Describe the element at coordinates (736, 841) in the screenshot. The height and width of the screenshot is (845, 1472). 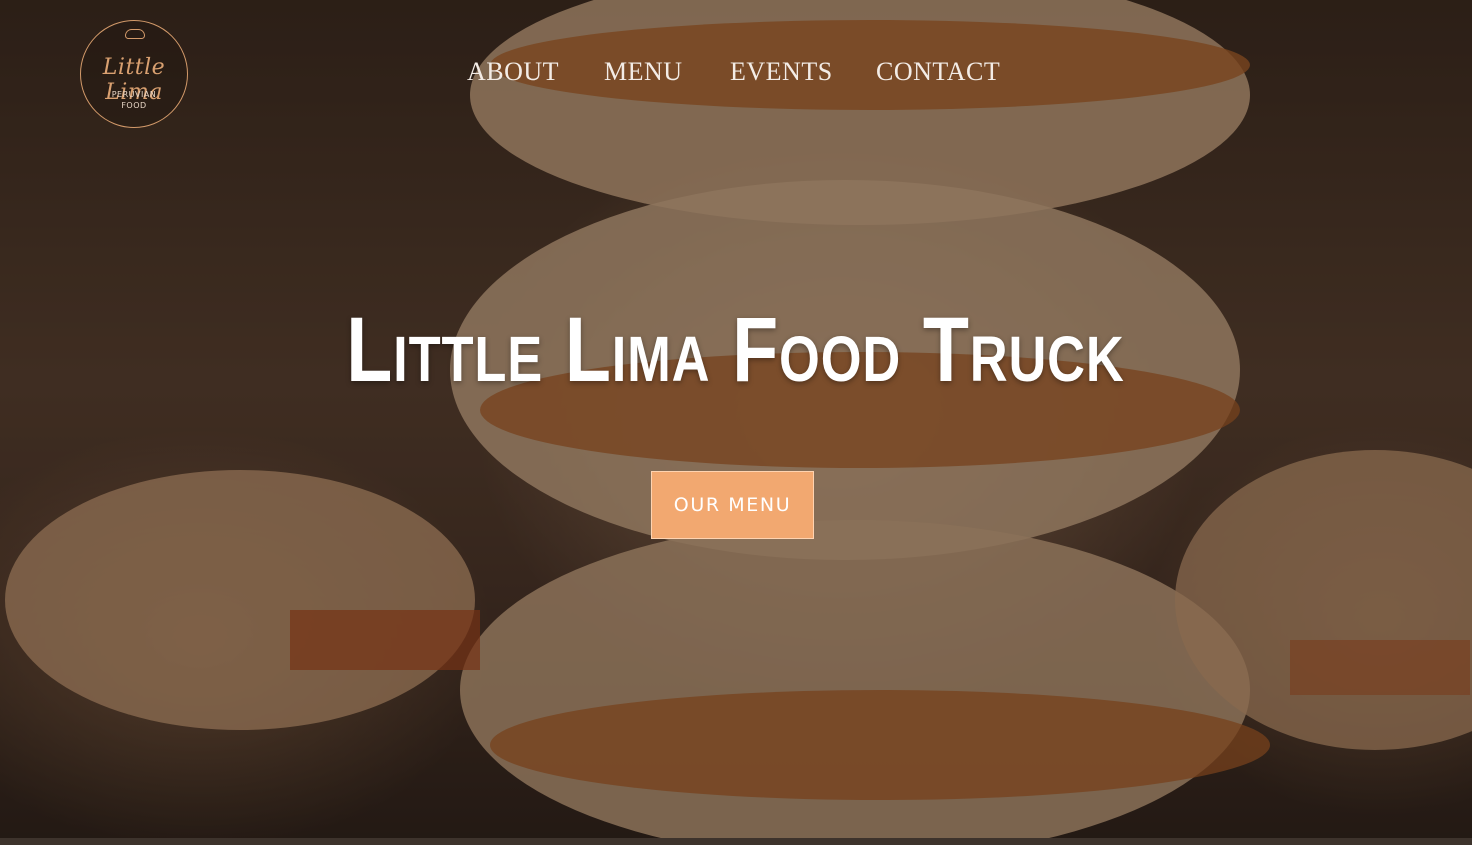
I see `hero-bottom-edge` at that location.